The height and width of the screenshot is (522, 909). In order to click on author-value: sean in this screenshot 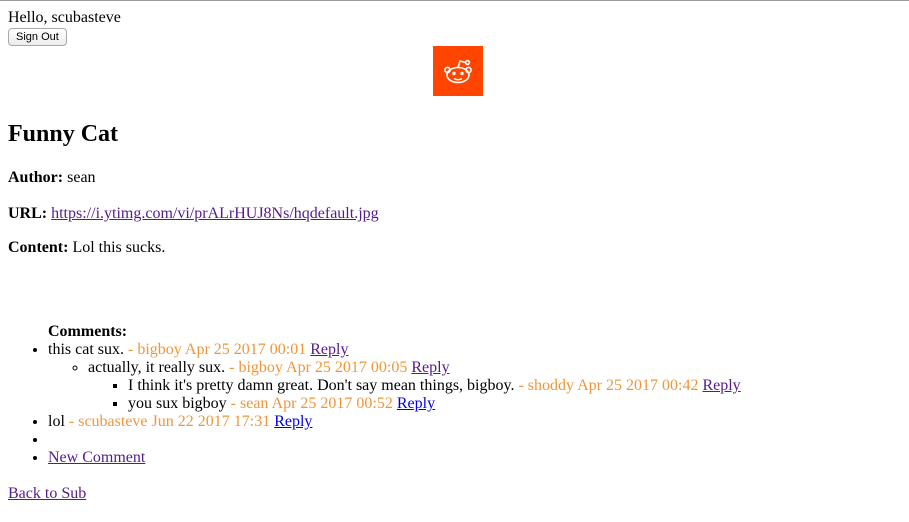, I will do `click(81, 177)`.